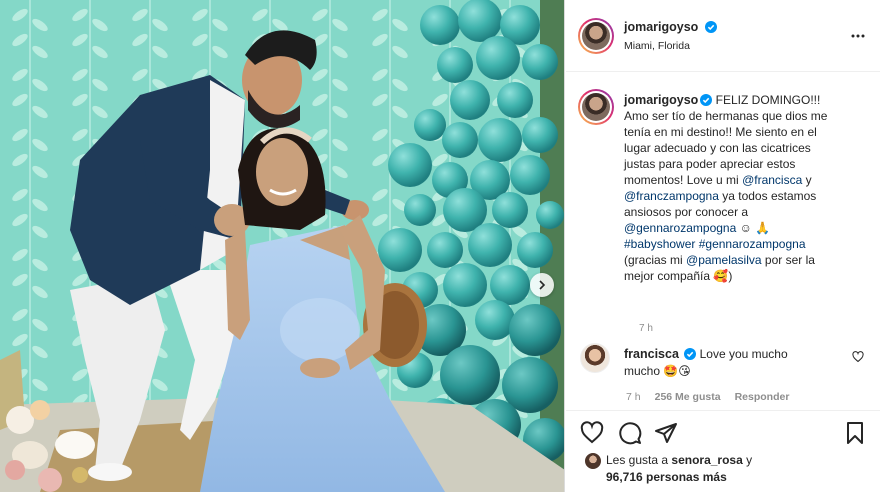 The image size is (880, 492). I want to click on comment-meta: 7 h 256 Me gusta Responder, so click(707, 397).